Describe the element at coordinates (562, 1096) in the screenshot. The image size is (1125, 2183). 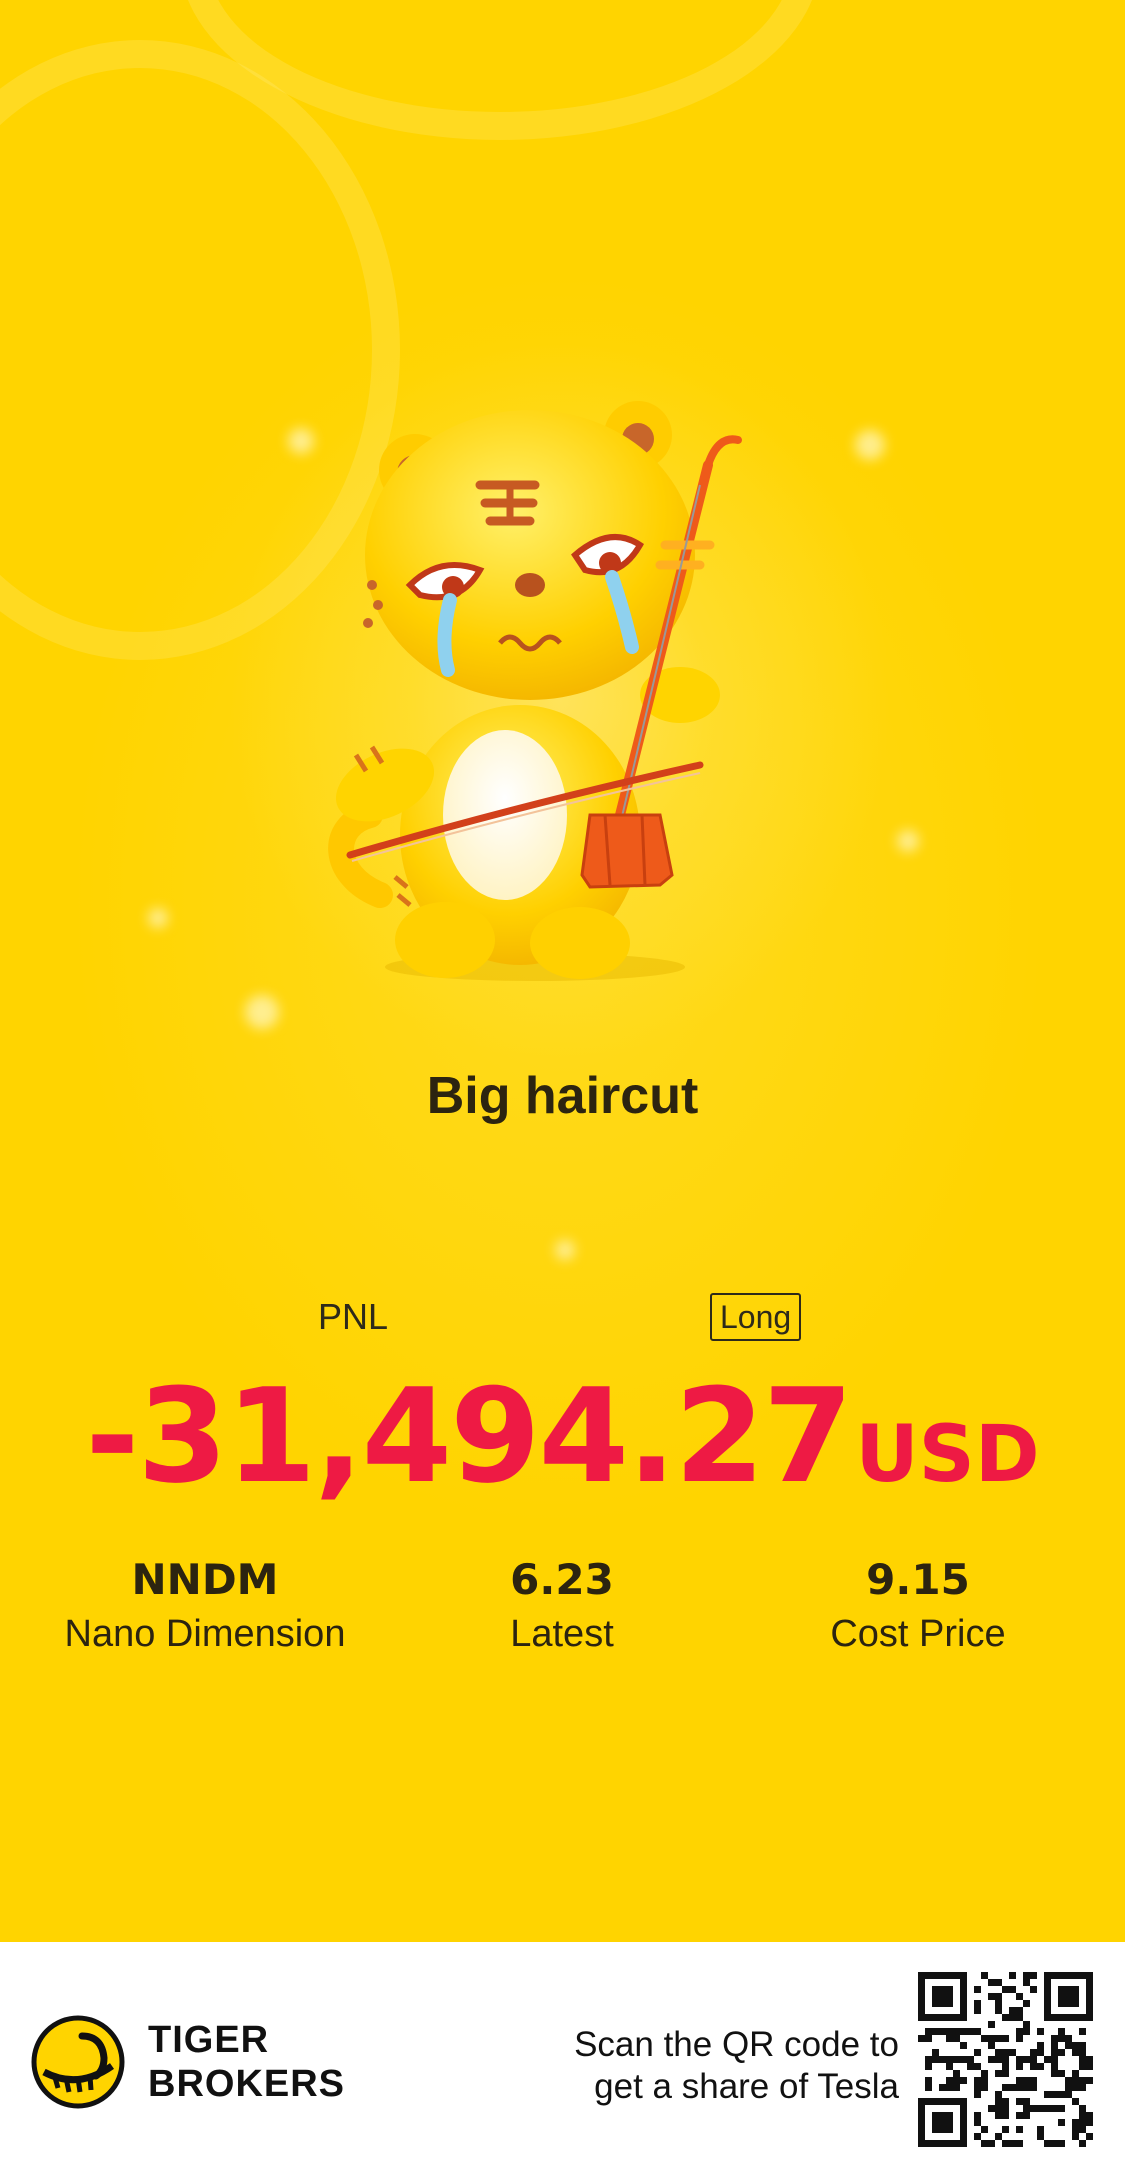
I see `result-headline: Big haircut` at that location.